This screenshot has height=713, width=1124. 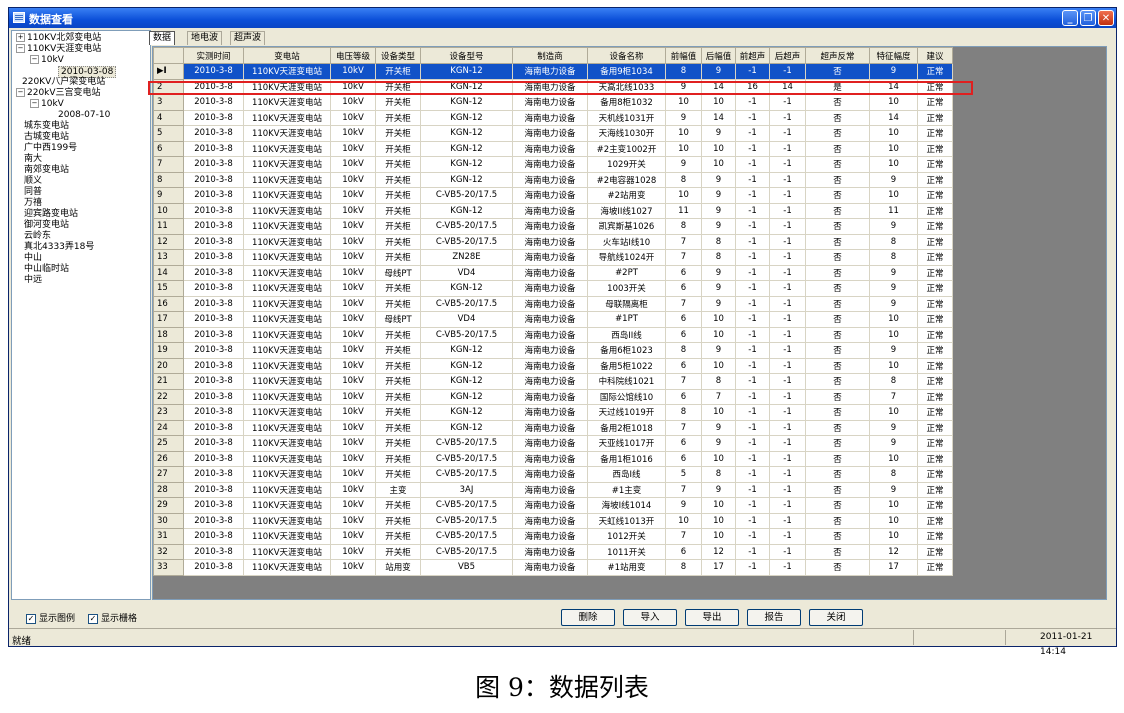 What do you see at coordinates (626, 551) in the screenshot?
I see `table-cell: 1011开关` at bounding box center [626, 551].